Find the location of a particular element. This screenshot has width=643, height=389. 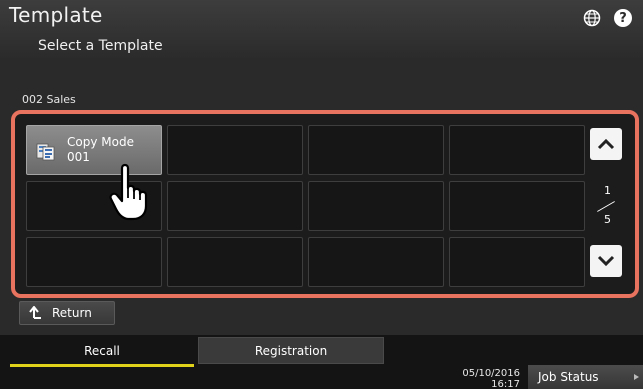

scroll-down-button is located at coordinates (606, 261).